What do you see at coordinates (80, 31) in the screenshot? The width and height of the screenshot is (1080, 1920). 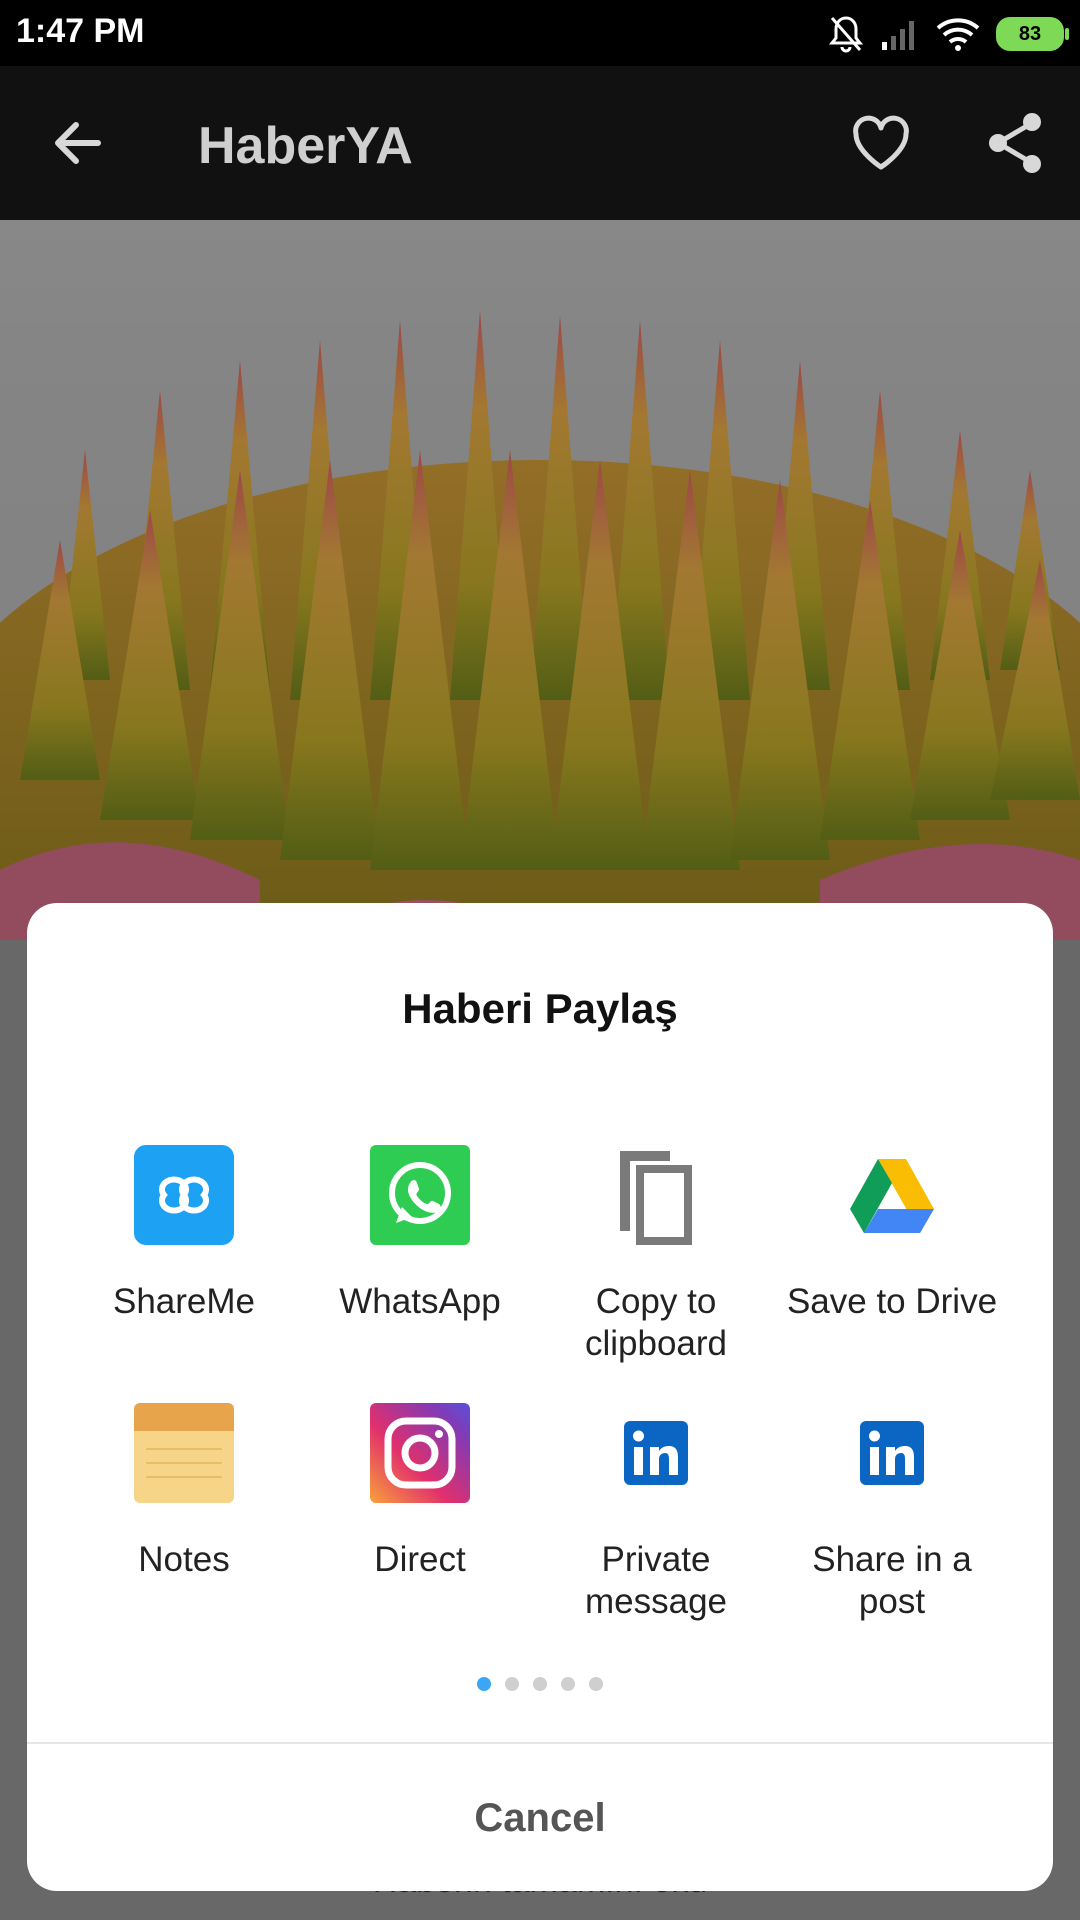 I see `status-time: 1:47 PM` at bounding box center [80, 31].